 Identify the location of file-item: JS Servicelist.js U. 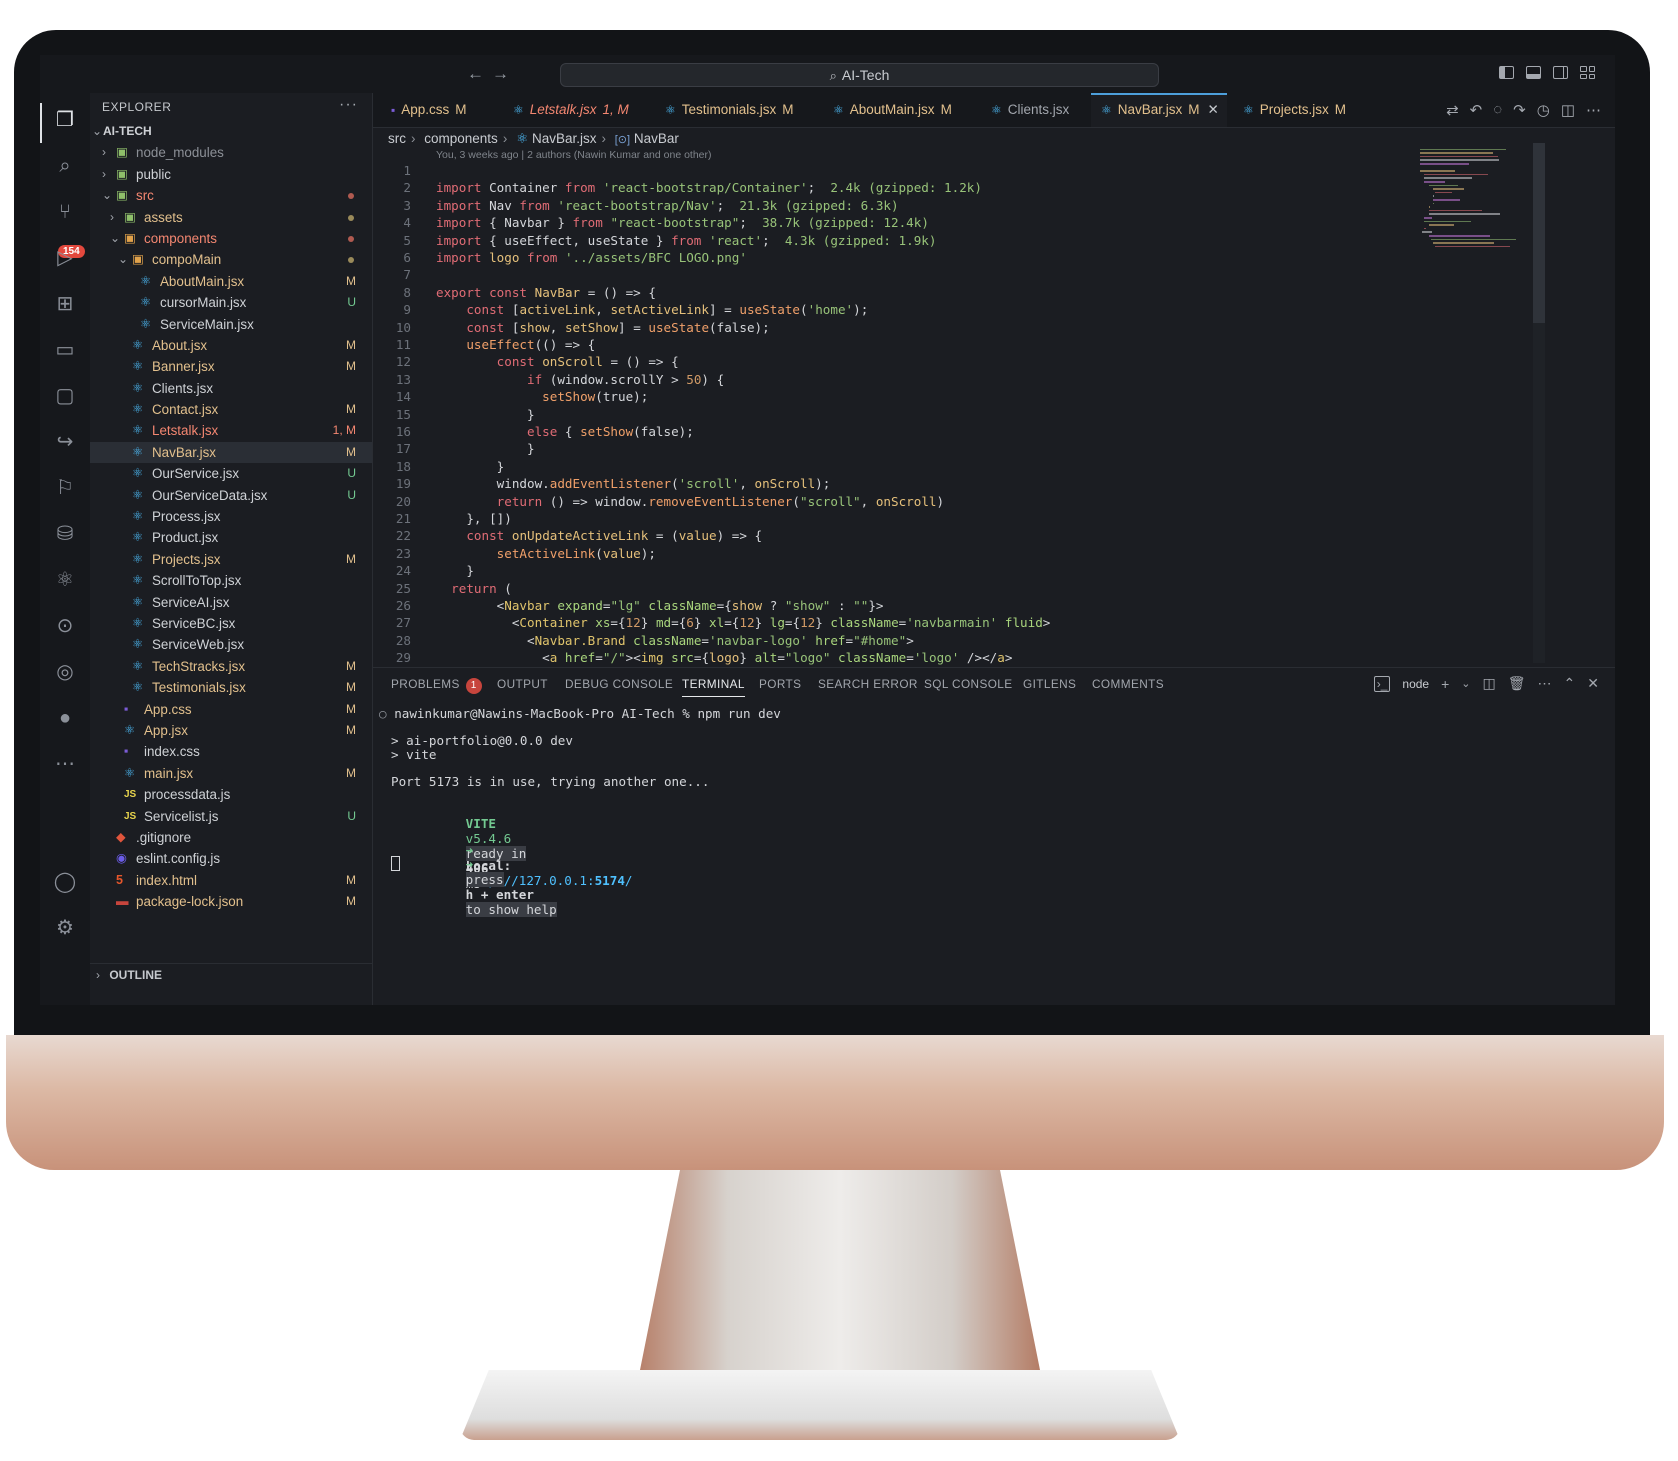
(231, 816).